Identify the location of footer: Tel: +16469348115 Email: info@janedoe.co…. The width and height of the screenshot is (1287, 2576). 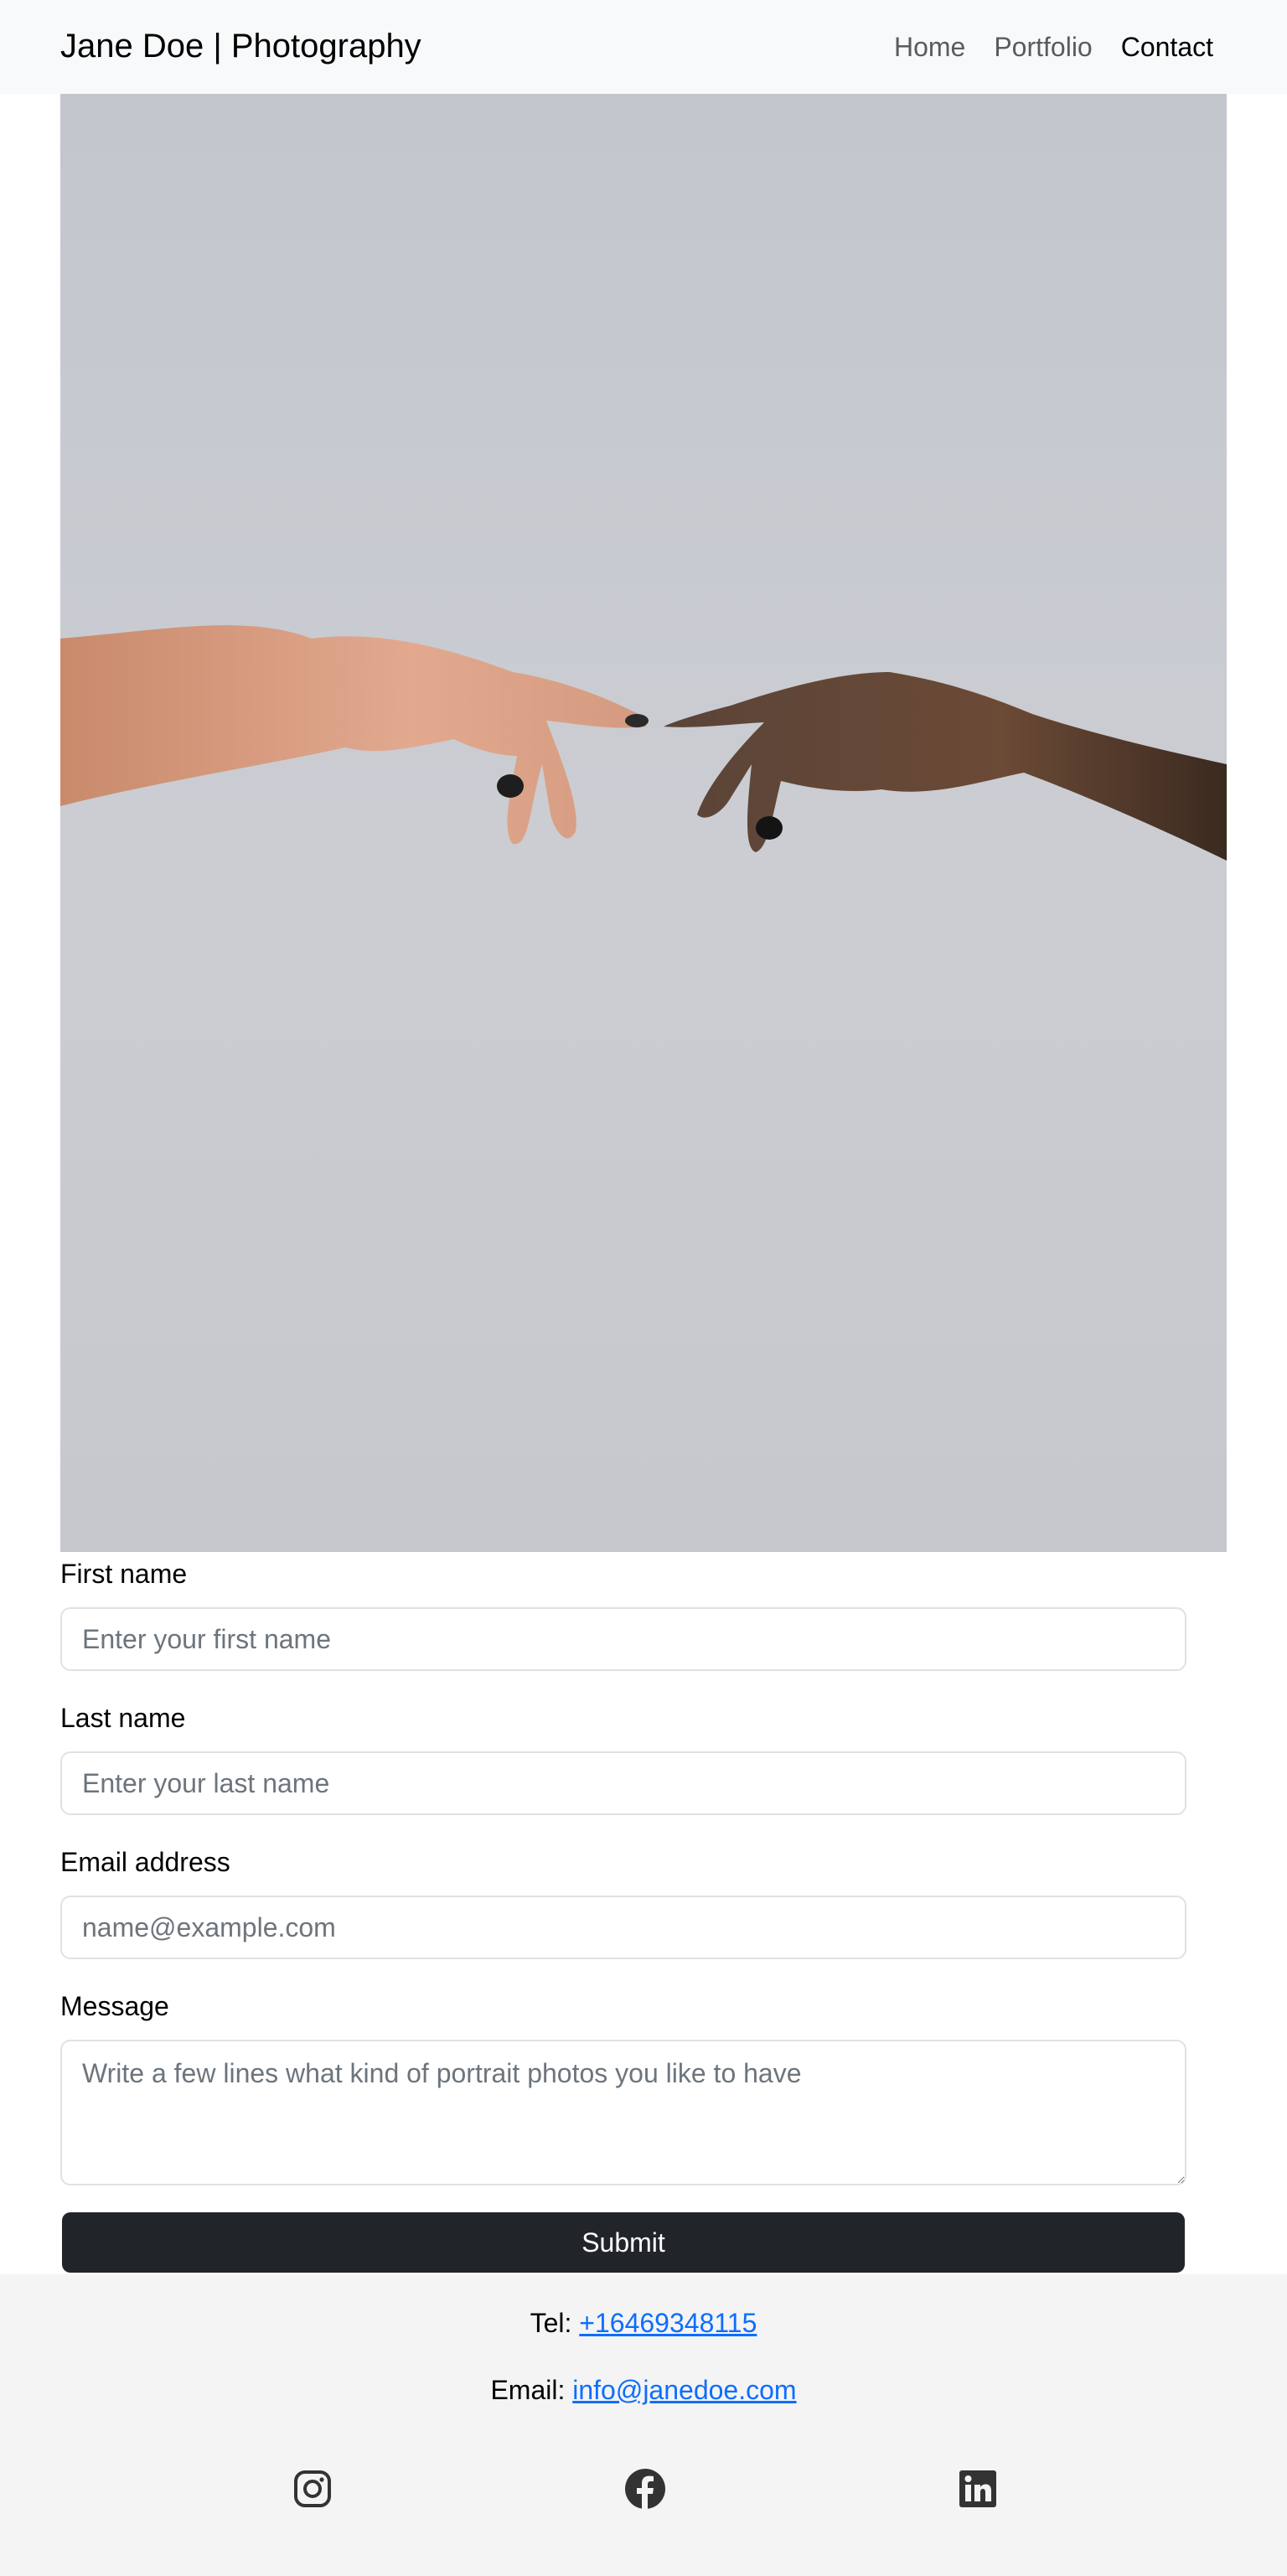
(643, 2425).